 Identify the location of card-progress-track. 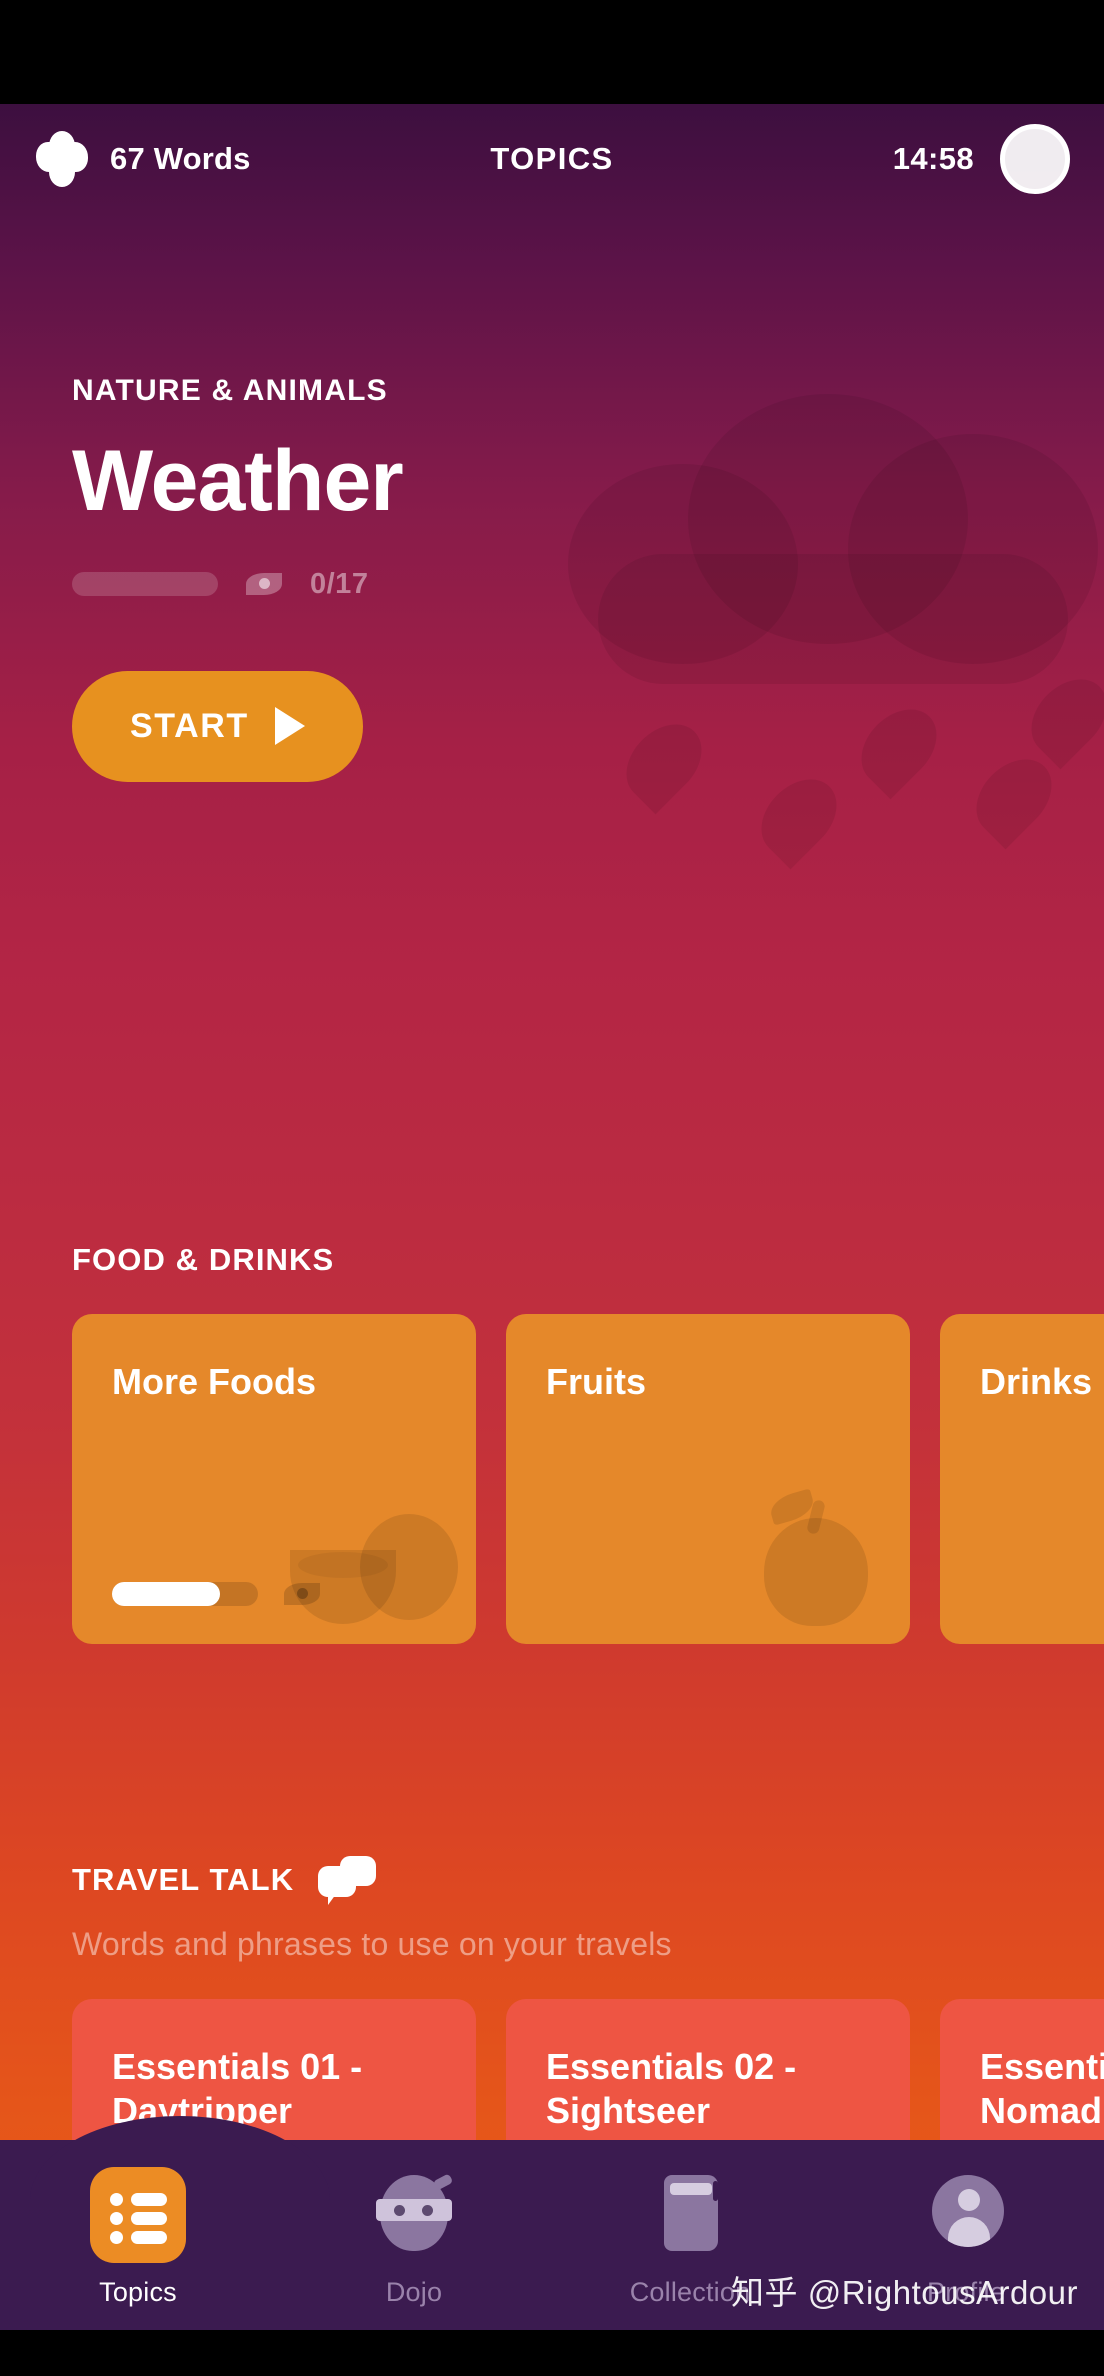
(185, 1594).